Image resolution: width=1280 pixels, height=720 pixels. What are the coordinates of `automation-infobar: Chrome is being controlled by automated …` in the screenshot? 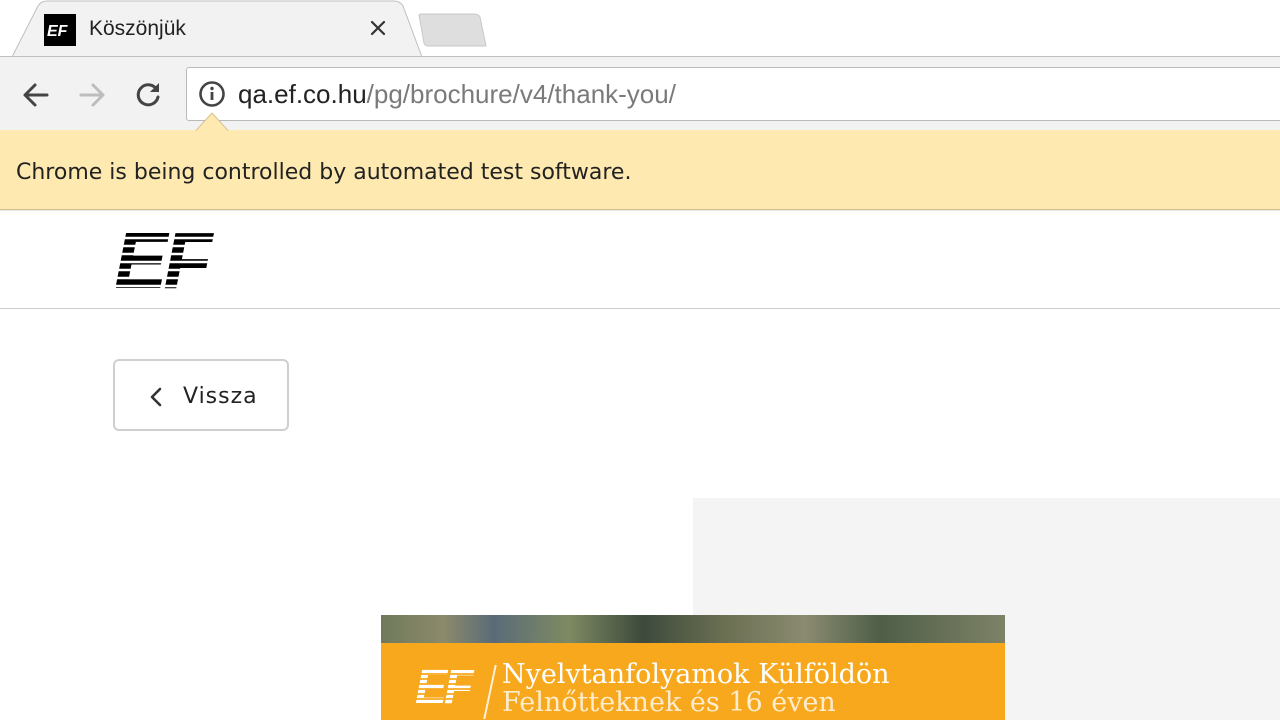 It's located at (640, 161).